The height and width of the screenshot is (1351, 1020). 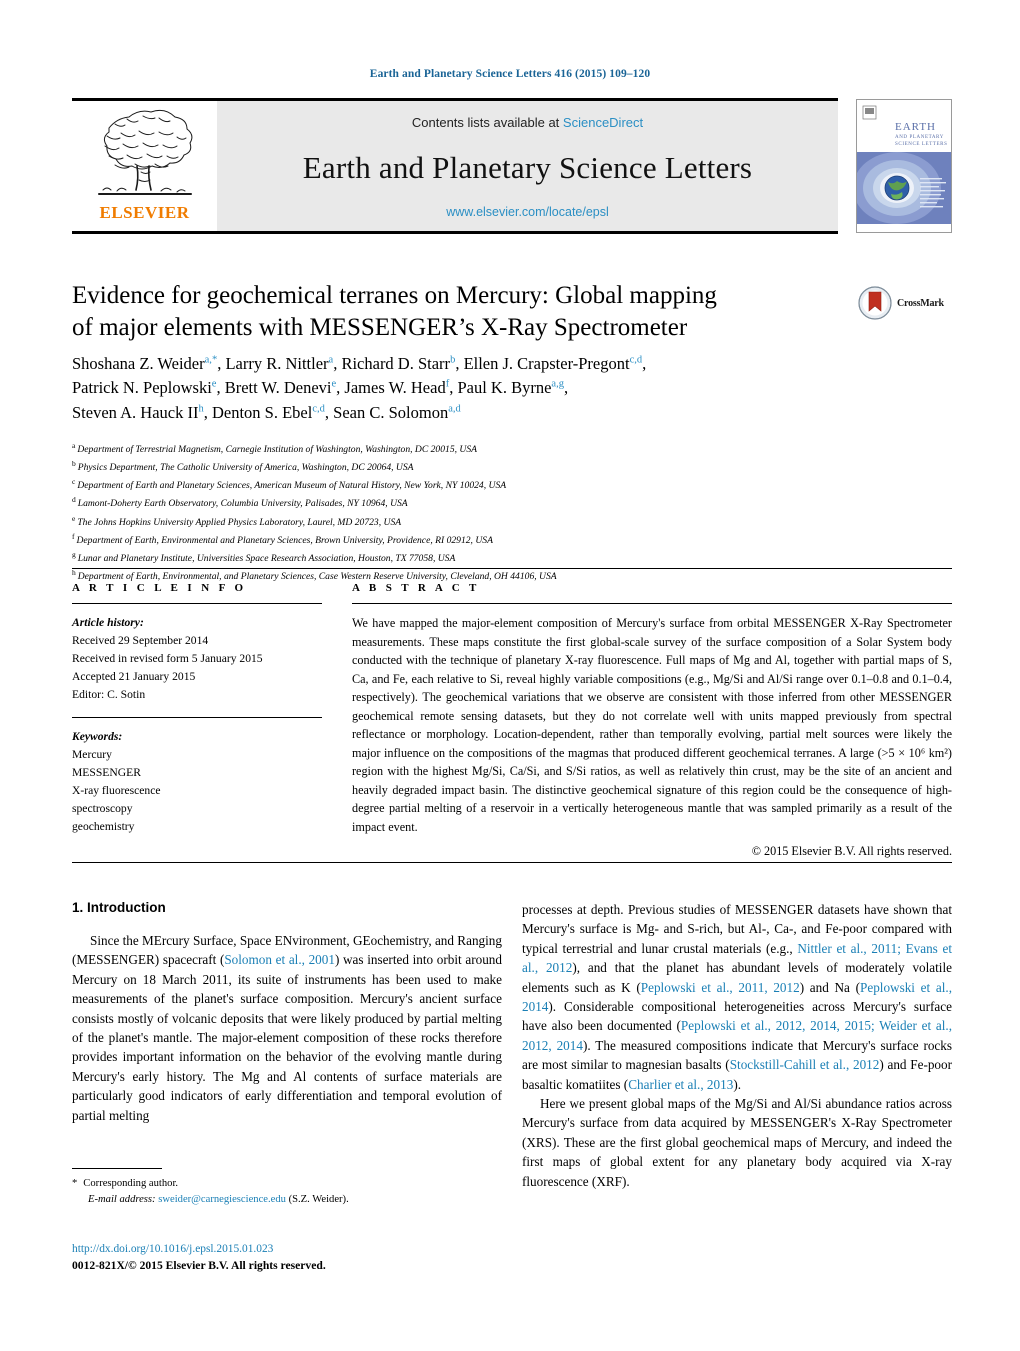 I want to click on contents-prefix: Contents lists available at, so click(x=485, y=122).